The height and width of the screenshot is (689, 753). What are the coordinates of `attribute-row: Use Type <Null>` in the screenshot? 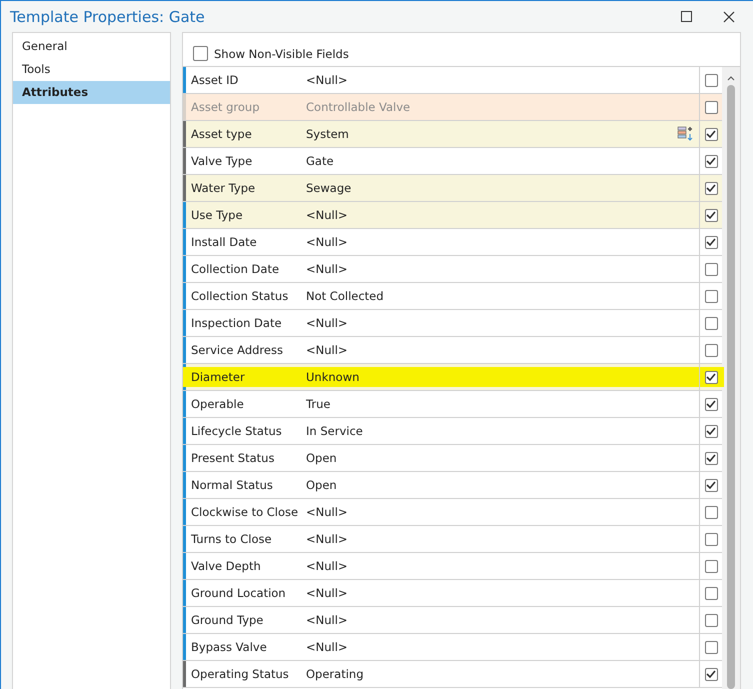 It's located at (452, 215).